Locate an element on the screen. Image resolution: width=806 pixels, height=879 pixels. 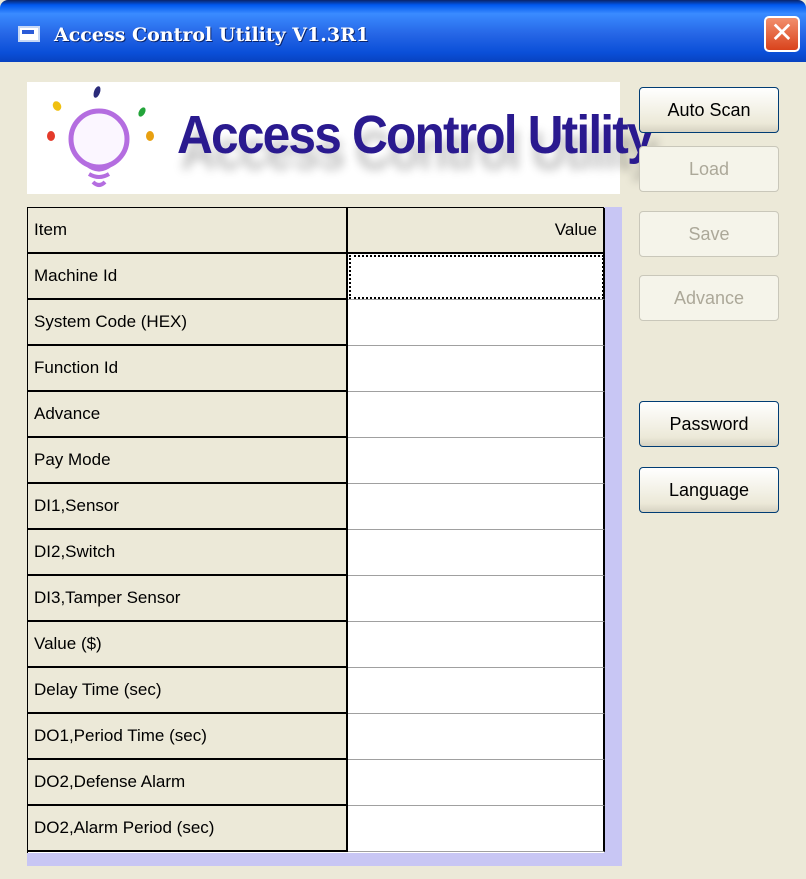
row-label: DO2,Defense Alarm is located at coordinates (188, 783).